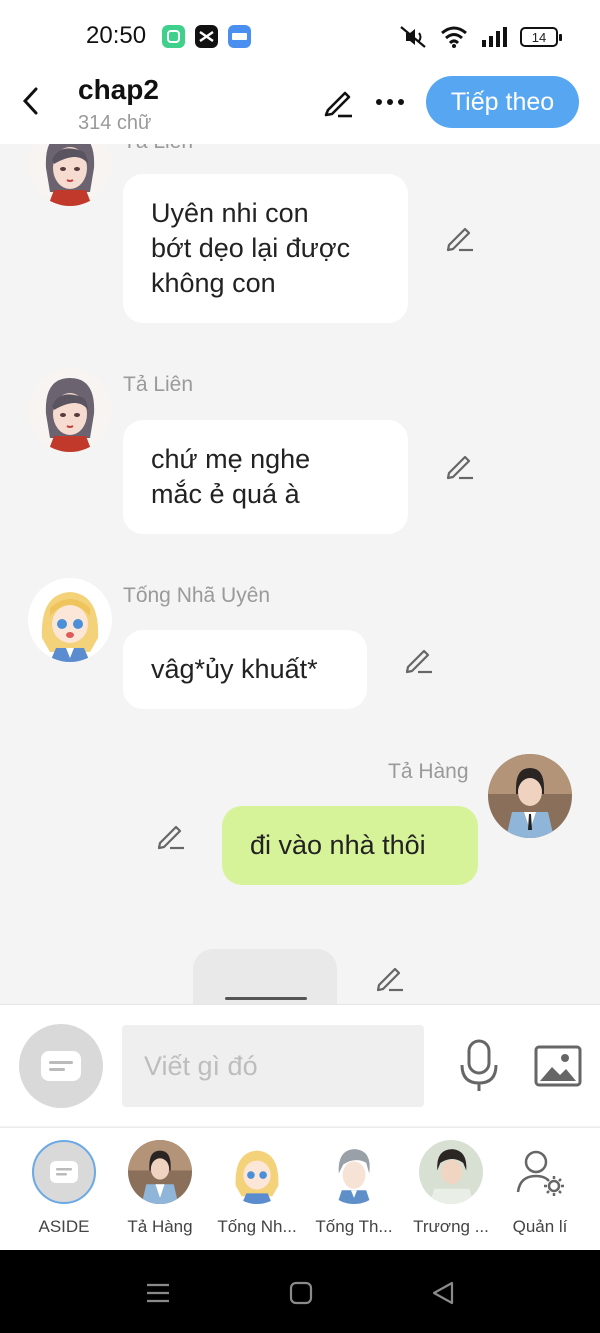  I want to click on chevron-left-icon, so click(30, 101).